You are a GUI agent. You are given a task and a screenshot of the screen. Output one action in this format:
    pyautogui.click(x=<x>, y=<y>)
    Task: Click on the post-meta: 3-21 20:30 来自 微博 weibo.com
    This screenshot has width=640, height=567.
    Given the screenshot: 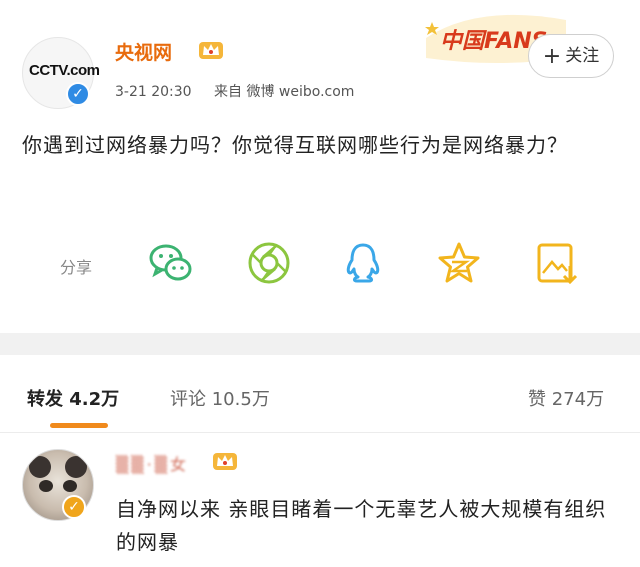 What is the action you would take?
    pyautogui.click(x=243, y=91)
    